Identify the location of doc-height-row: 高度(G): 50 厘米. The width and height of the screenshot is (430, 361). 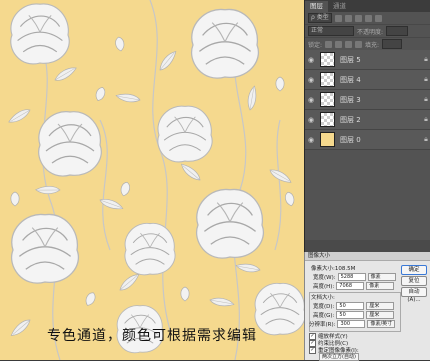
(354, 315).